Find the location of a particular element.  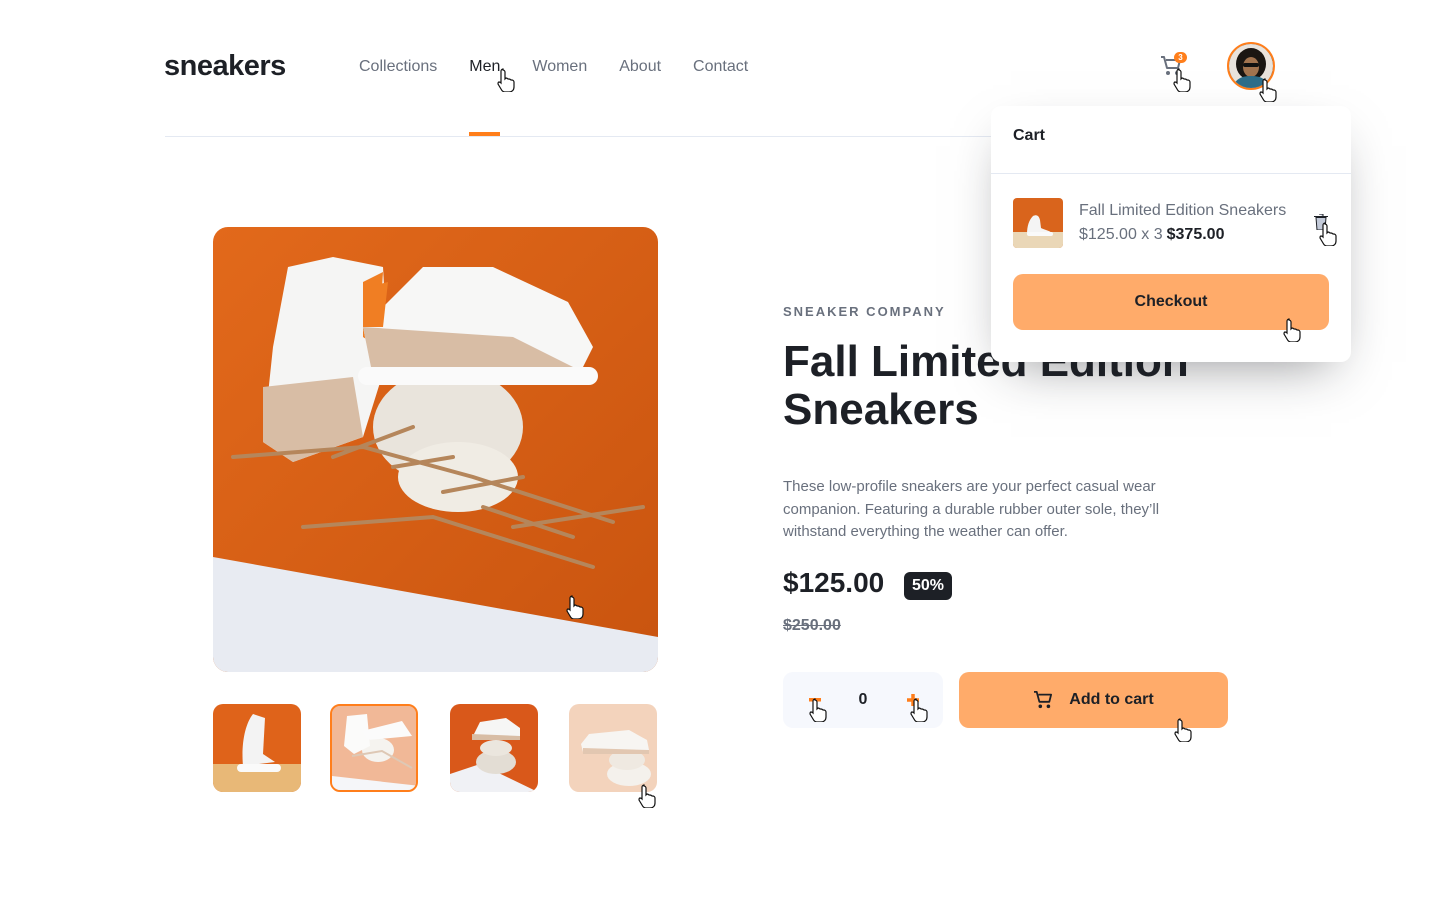

original-price: $250.00 is located at coordinates (812, 625).